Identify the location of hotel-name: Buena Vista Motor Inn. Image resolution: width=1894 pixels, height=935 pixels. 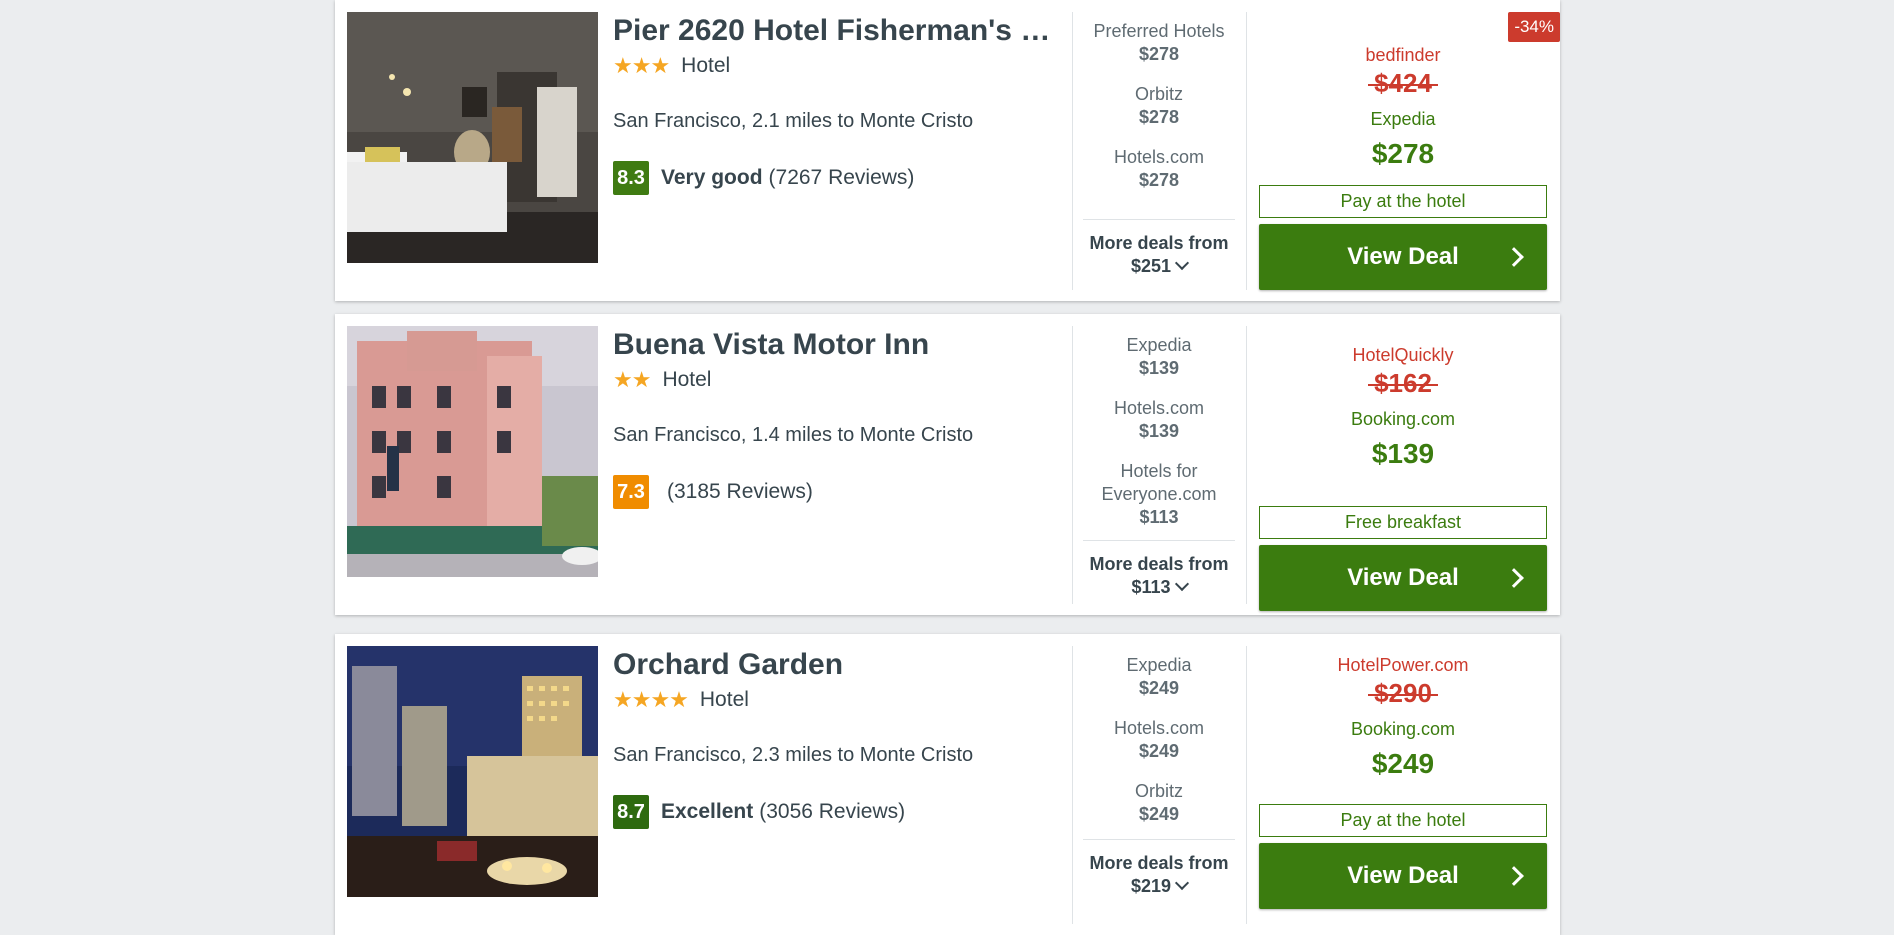
(833, 345).